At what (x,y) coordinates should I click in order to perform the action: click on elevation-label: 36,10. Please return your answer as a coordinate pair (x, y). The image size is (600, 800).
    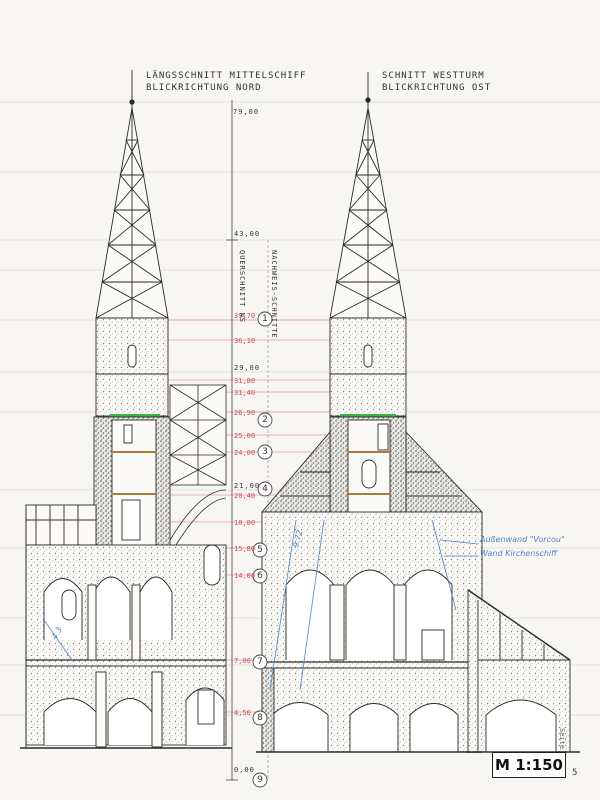
    Looking at the image, I should click on (244, 341).